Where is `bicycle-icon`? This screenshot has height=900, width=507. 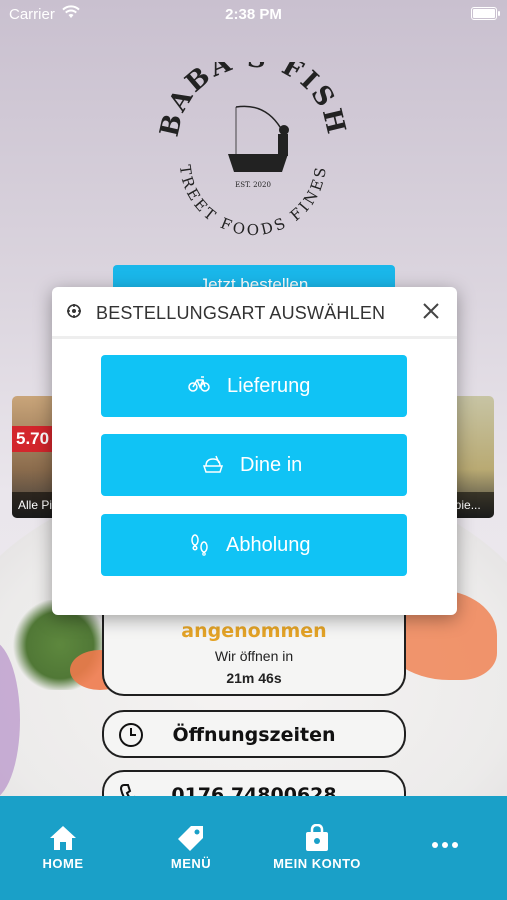 bicycle-icon is located at coordinates (199, 386).